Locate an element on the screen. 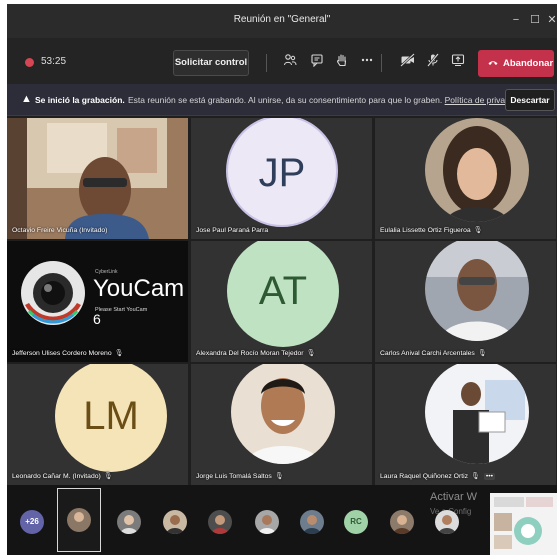  participant-tile-laura: Laura Raquel Quiñonez Ortiz 🎙 ••• is located at coordinates (465, 424).